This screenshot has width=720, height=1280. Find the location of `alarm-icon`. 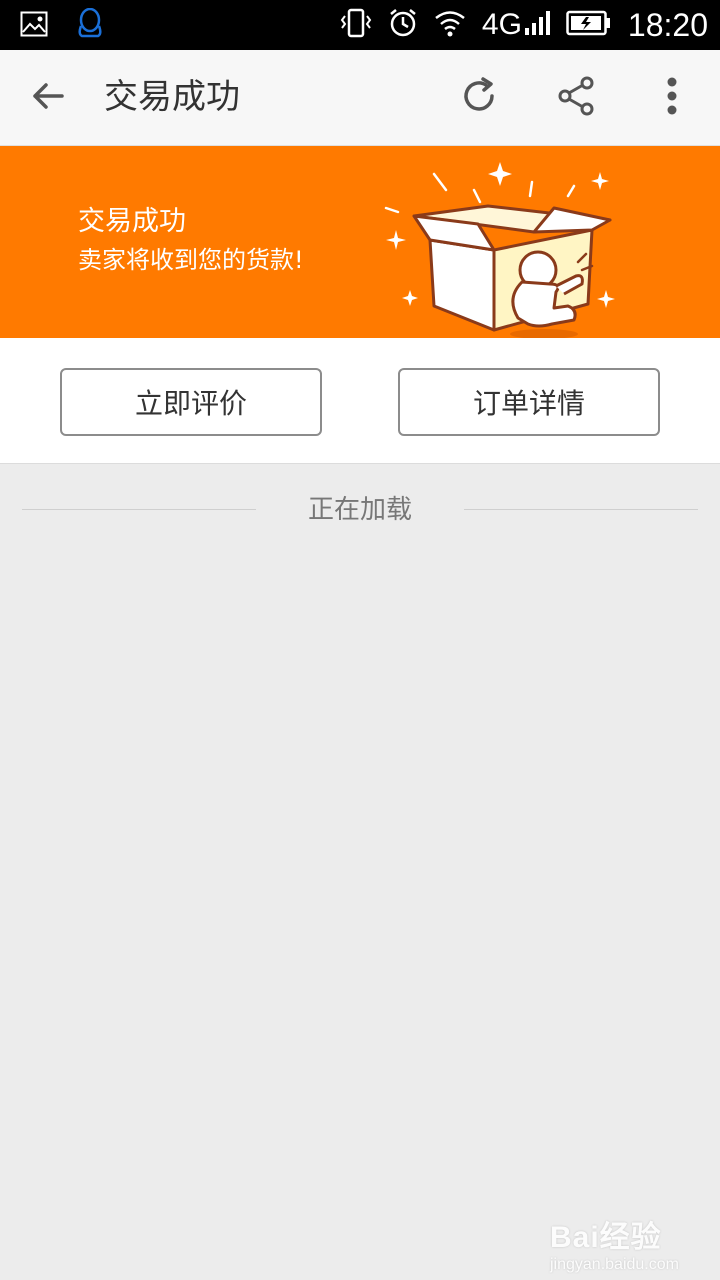

alarm-icon is located at coordinates (403, 25).